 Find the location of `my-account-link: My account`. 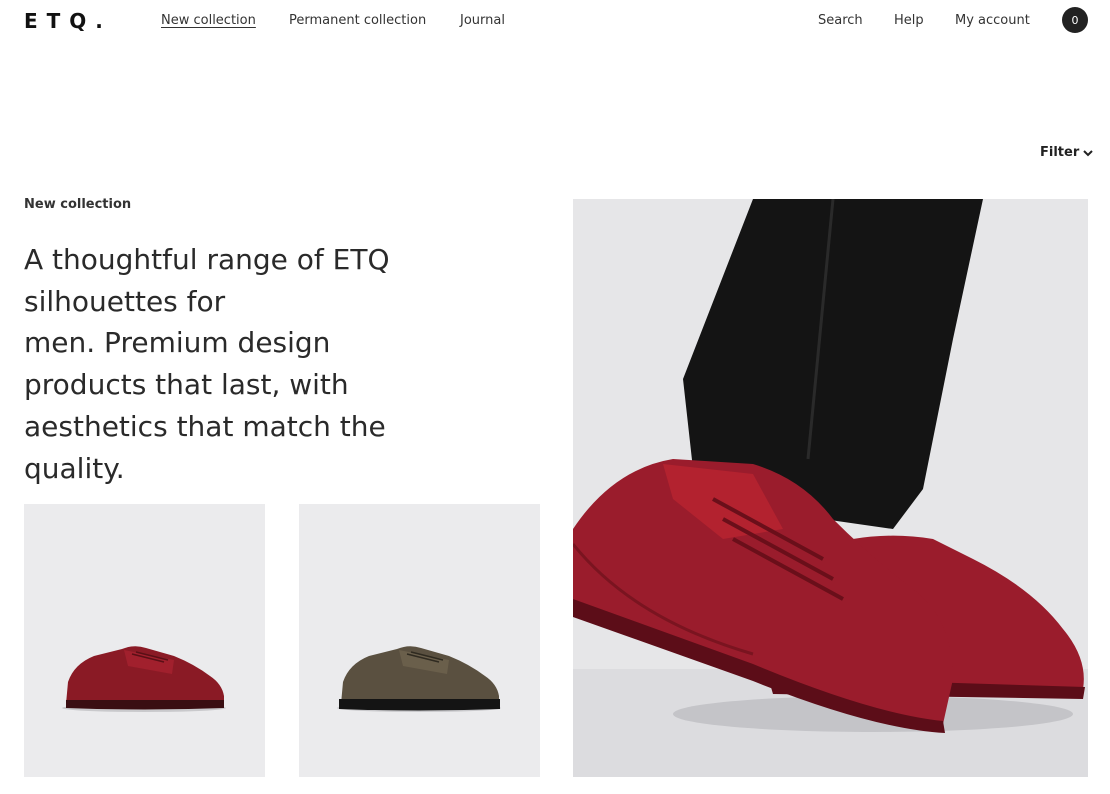

my-account-link: My account is located at coordinates (992, 20).